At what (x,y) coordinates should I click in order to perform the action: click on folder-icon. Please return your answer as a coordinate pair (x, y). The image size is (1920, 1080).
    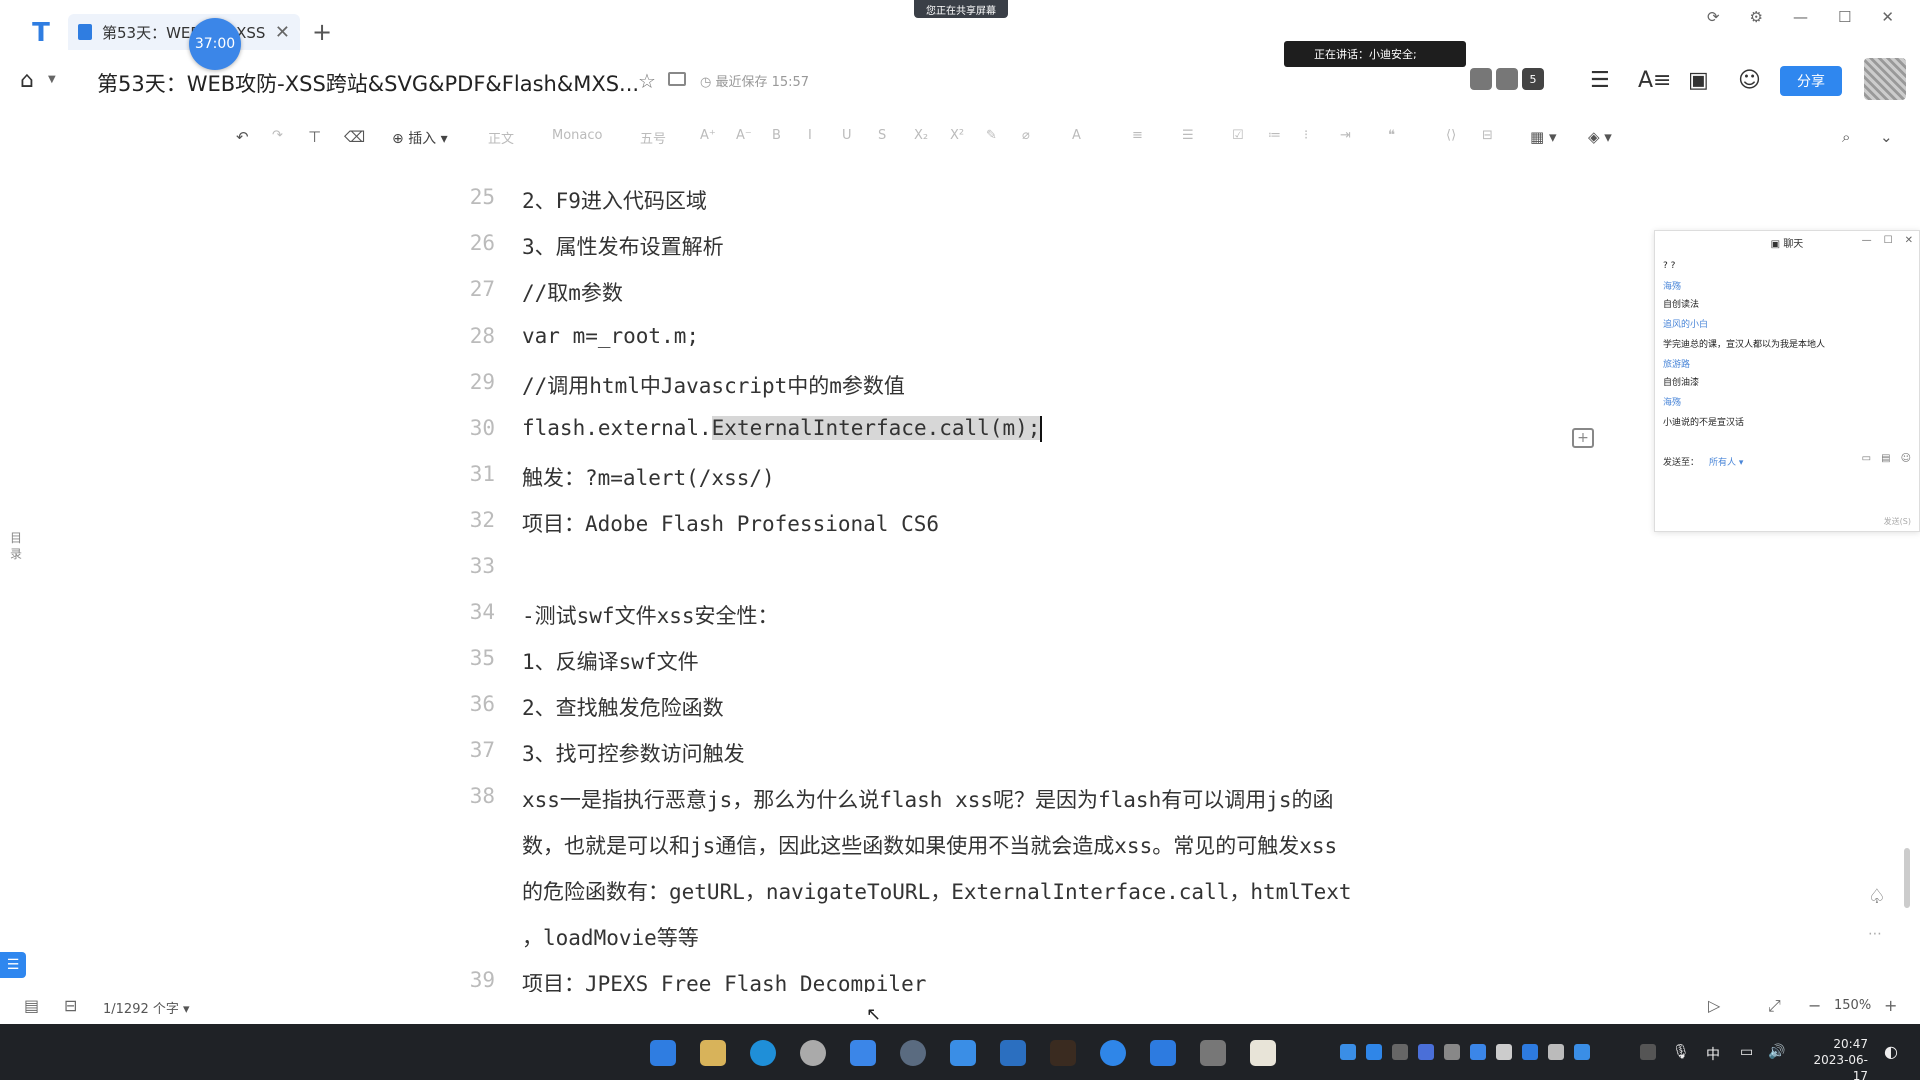
    Looking at the image, I should click on (677, 79).